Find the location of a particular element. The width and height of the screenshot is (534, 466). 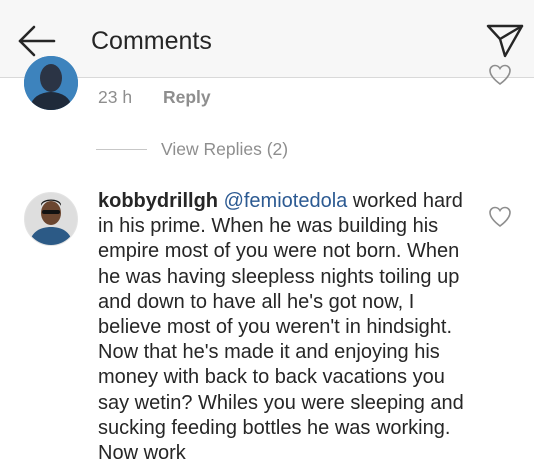

comment-mention: @femiotedola is located at coordinates (286, 201).